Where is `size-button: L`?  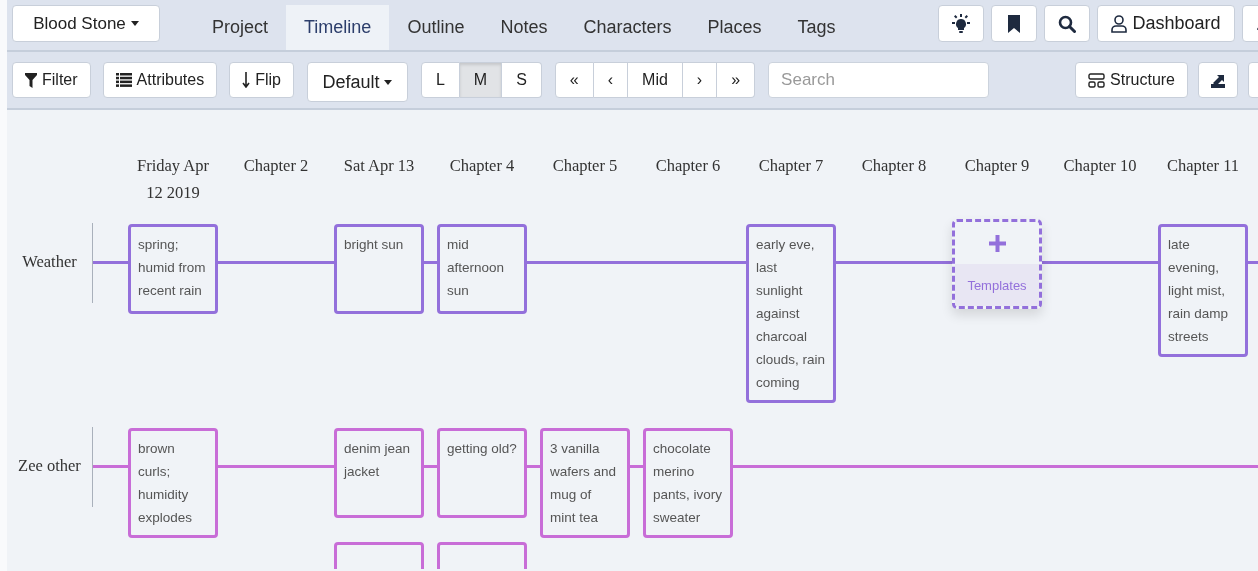 size-button: L is located at coordinates (440, 80).